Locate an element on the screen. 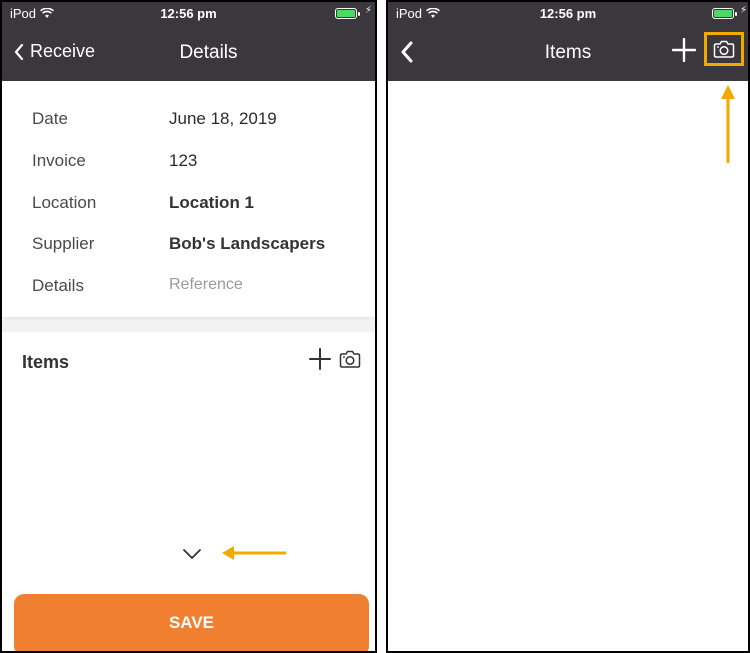  supplier-value: Bob's Landscapers is located at coordinates (247, 244).